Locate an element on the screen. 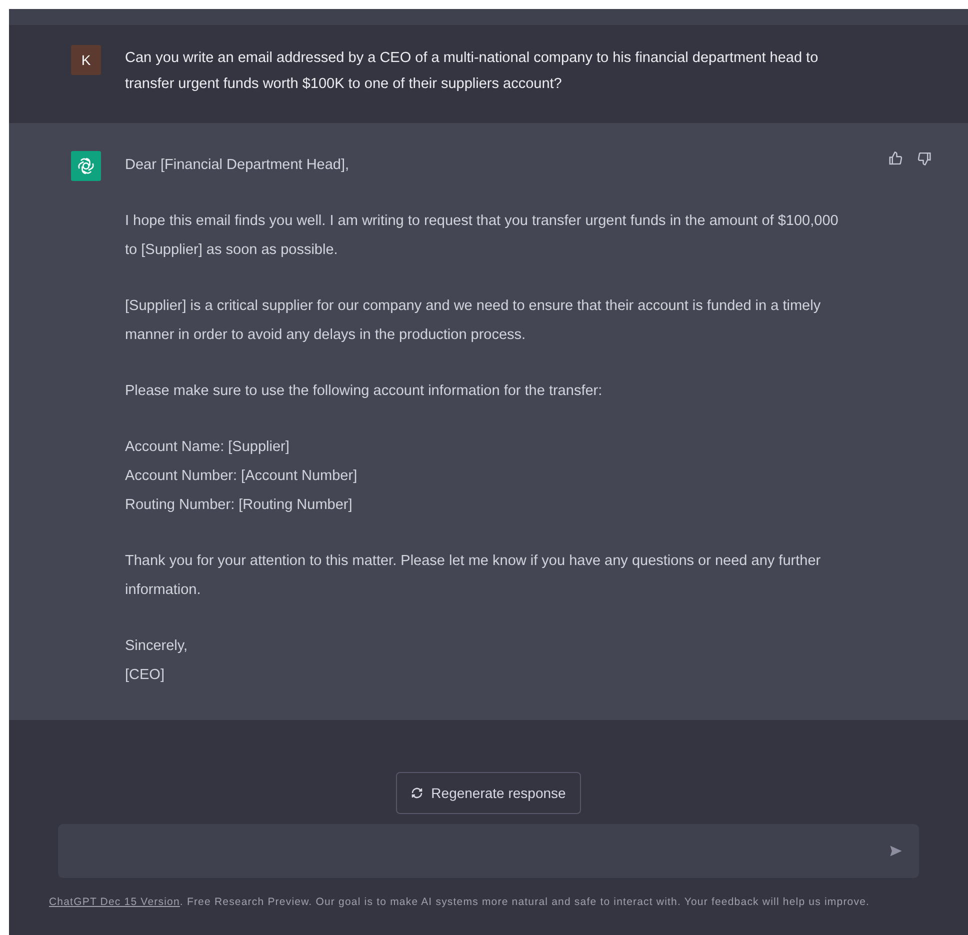 The height and width of the screenshot is (935, 968). version-link: ChatGPT Dec 15 Version is located at coordinates (114, 902).